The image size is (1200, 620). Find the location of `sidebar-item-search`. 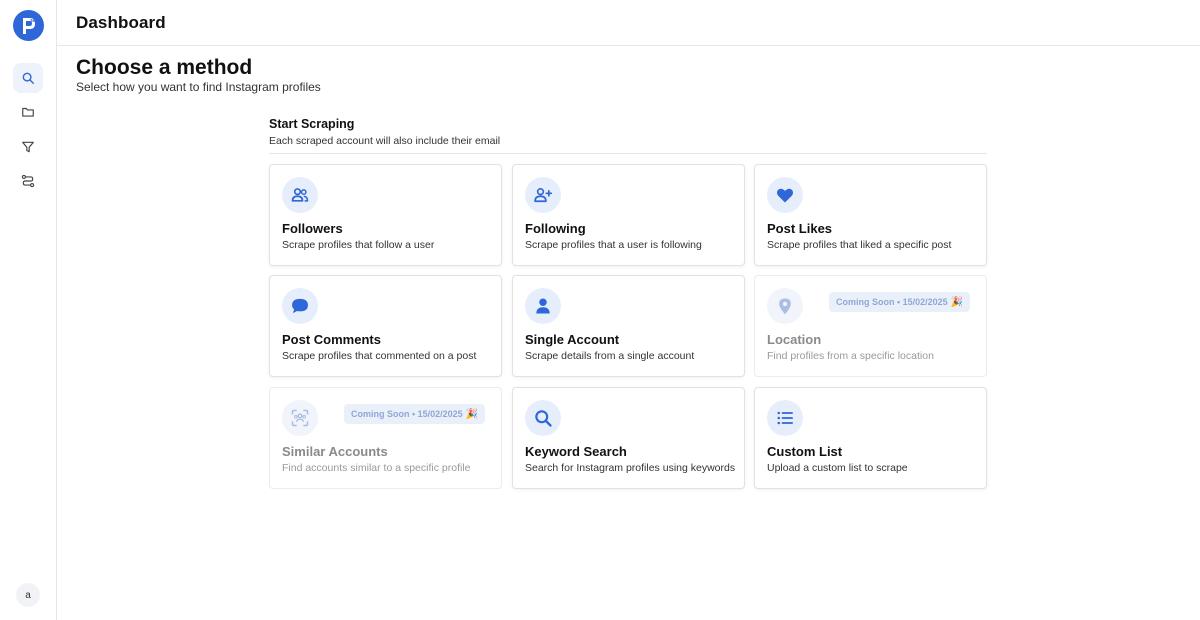

sidebar-item-search is located at coordinates (28, 78).